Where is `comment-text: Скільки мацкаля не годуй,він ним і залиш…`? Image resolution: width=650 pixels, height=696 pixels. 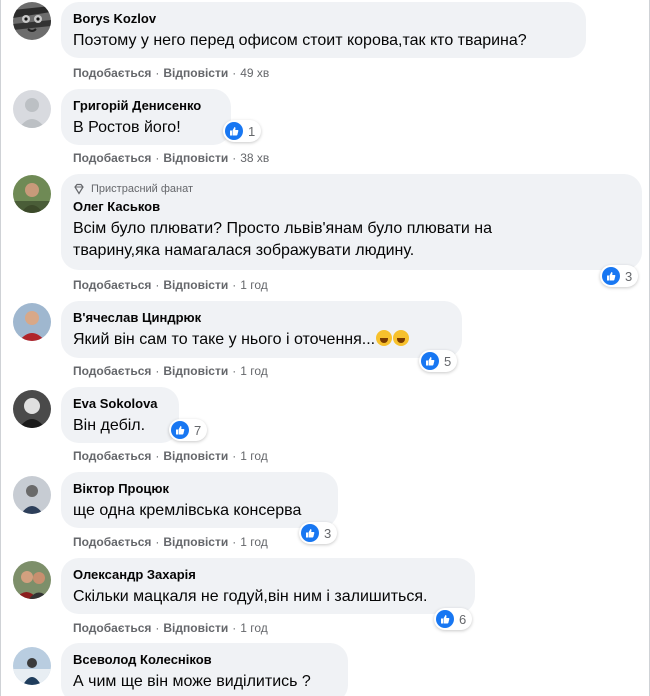 comment-text: Скільки мацкаля не годуй,він ним і залиш… is located at coordinates (250, 596).